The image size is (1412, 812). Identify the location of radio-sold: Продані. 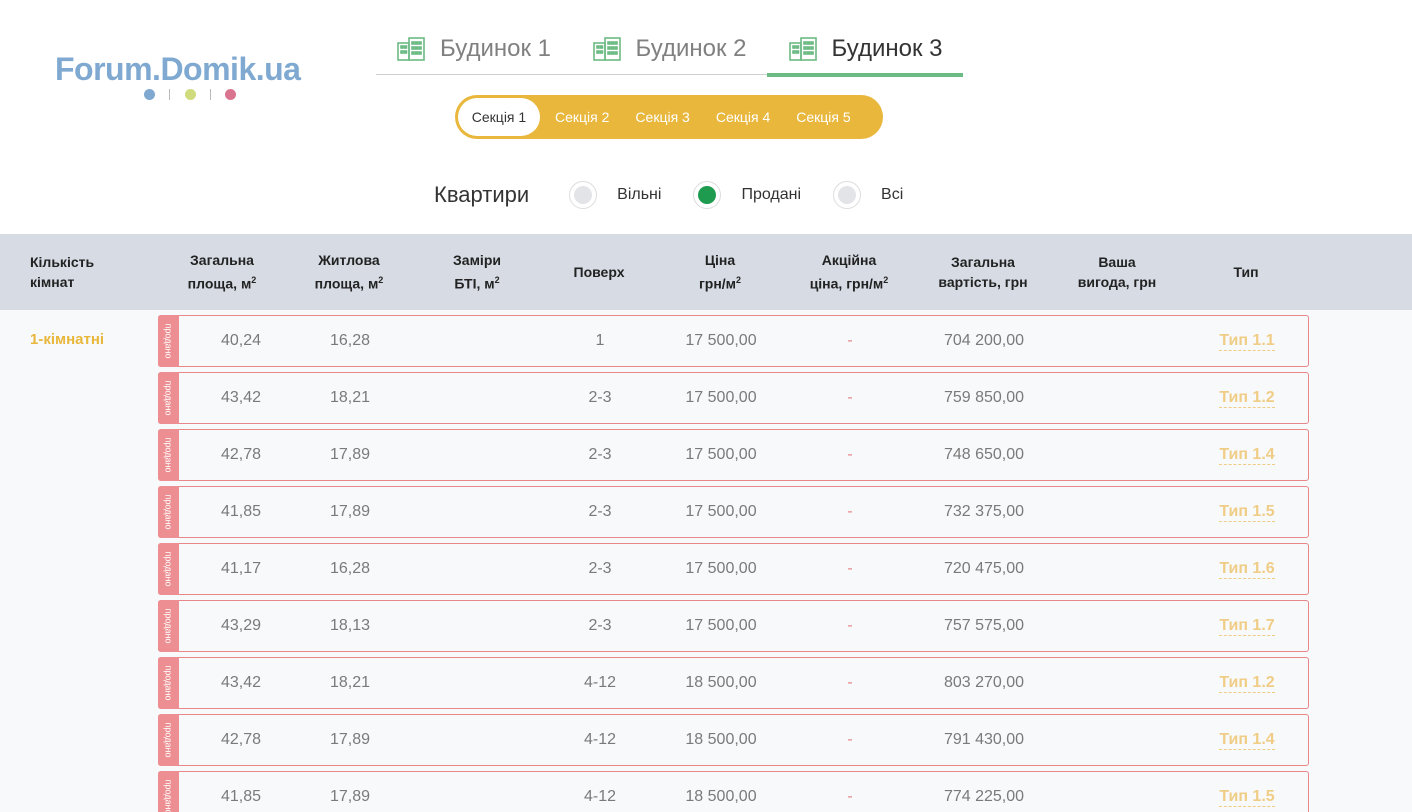
(747, 195).